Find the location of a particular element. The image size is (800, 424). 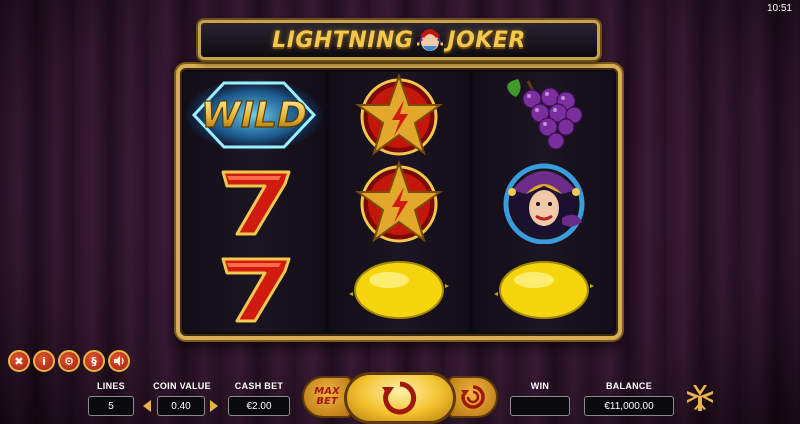

win-label: WIN is located at coordinates (540, 386).